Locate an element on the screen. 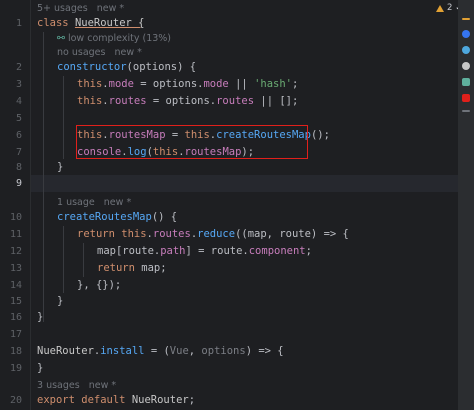  line-number: 1 is located at coordinates (18, 23).